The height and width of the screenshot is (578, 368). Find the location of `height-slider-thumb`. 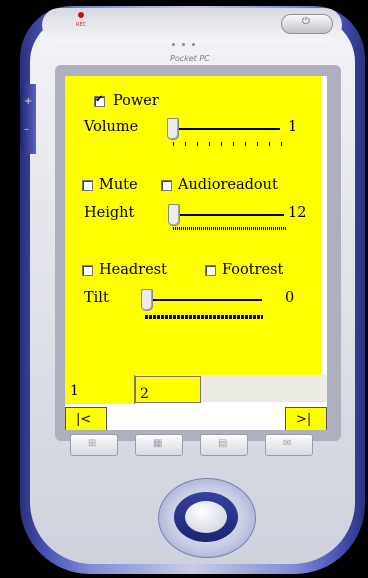

height-slider-thumb is located at coordinates (174, 215).